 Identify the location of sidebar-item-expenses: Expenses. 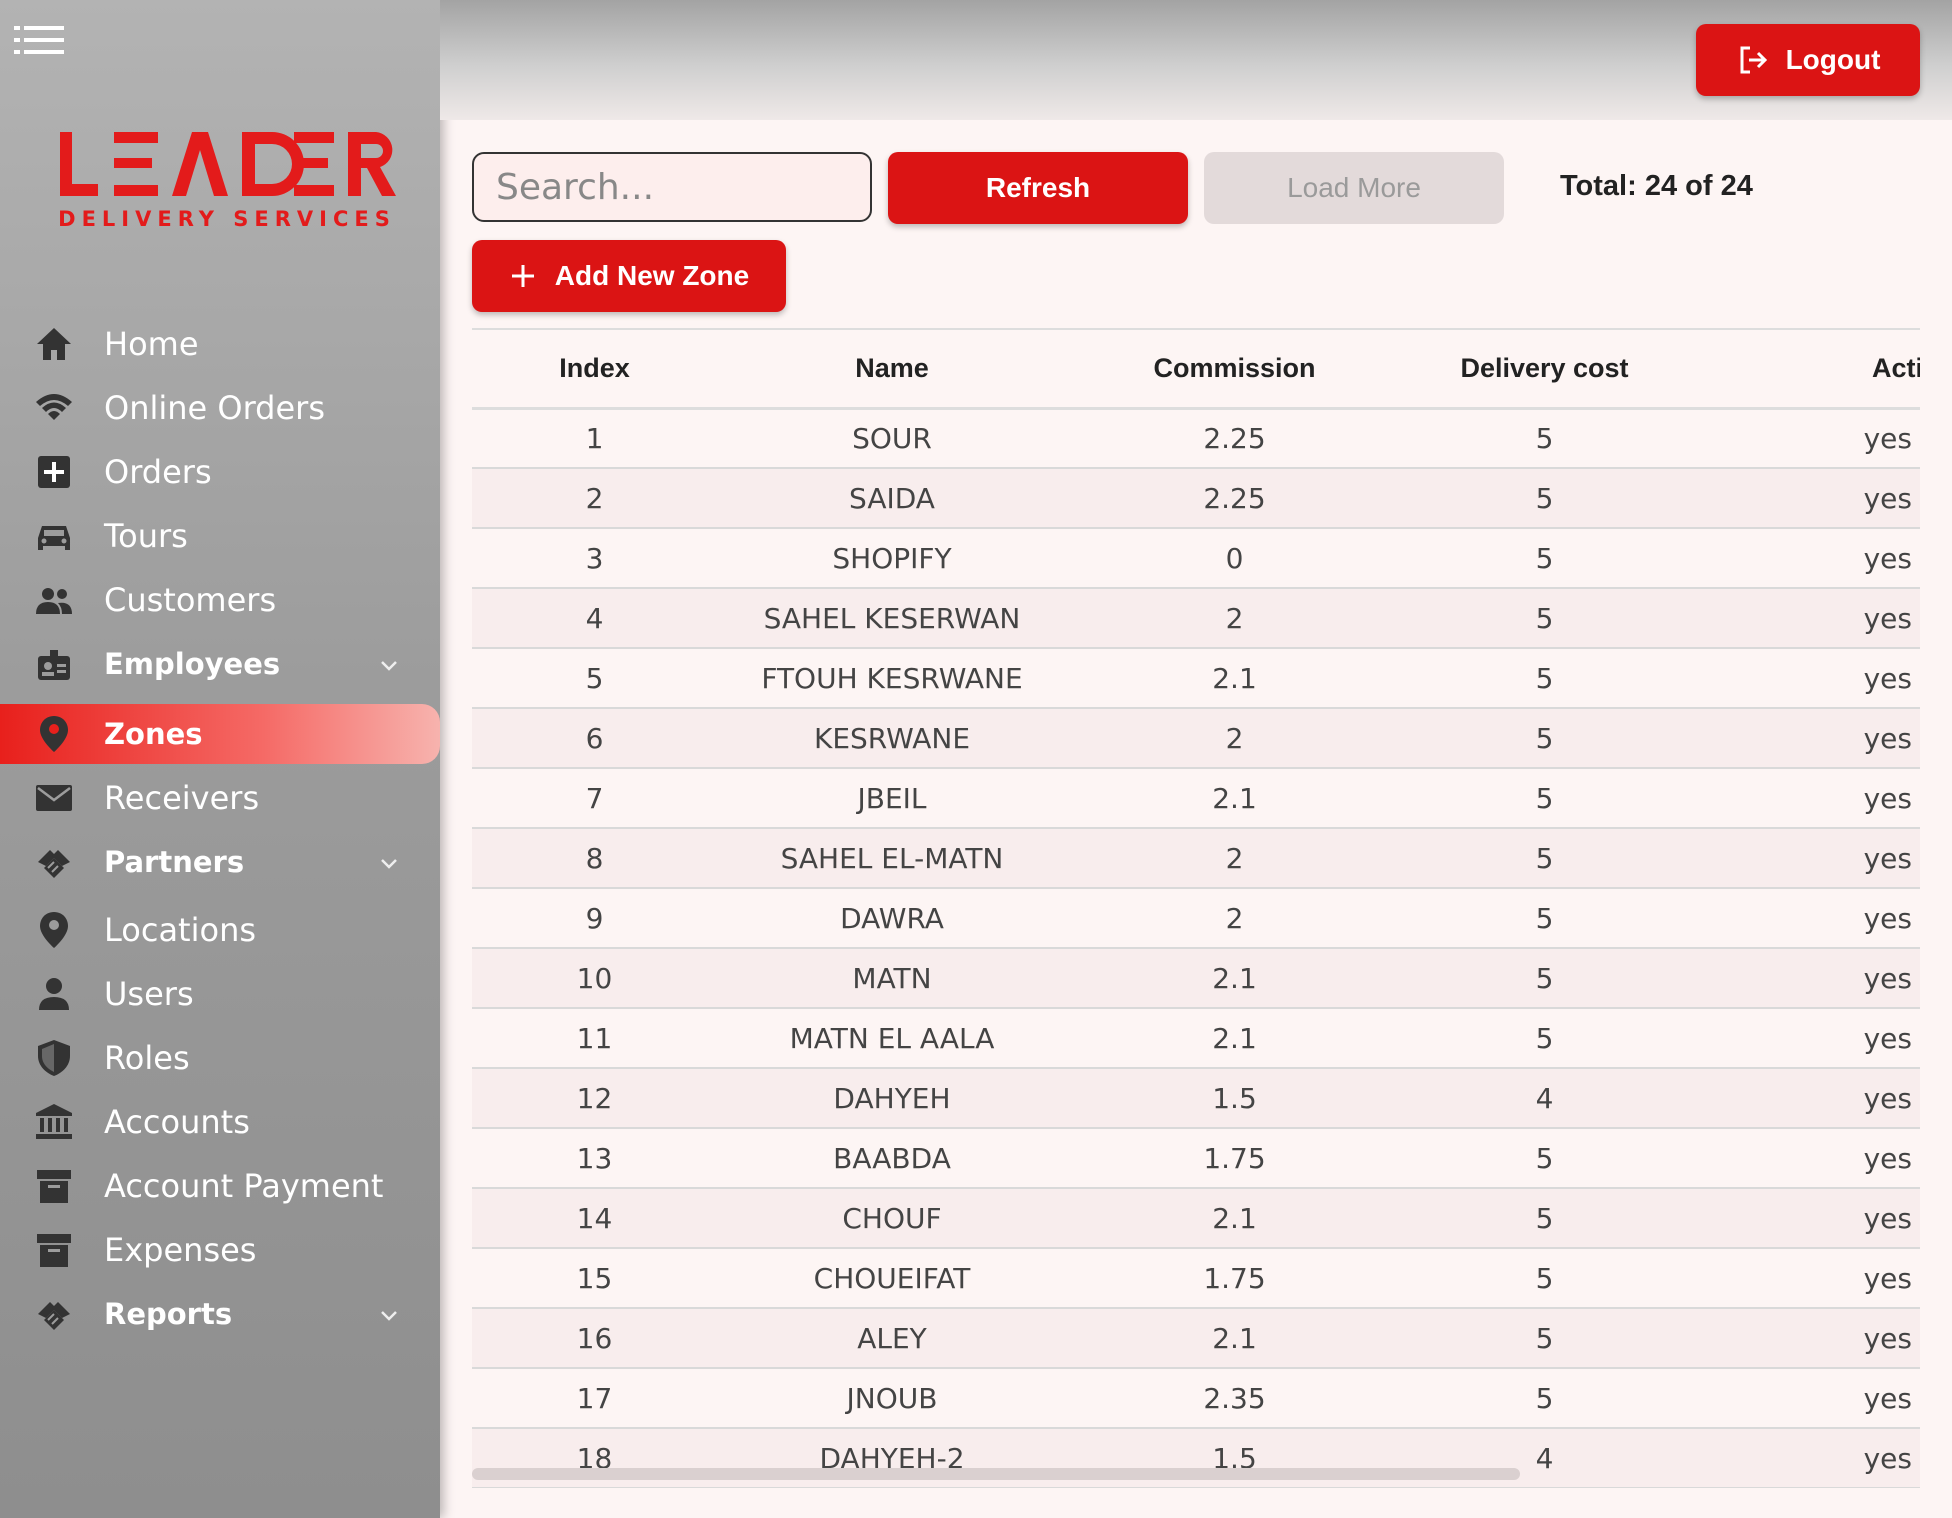
(220, 1250).